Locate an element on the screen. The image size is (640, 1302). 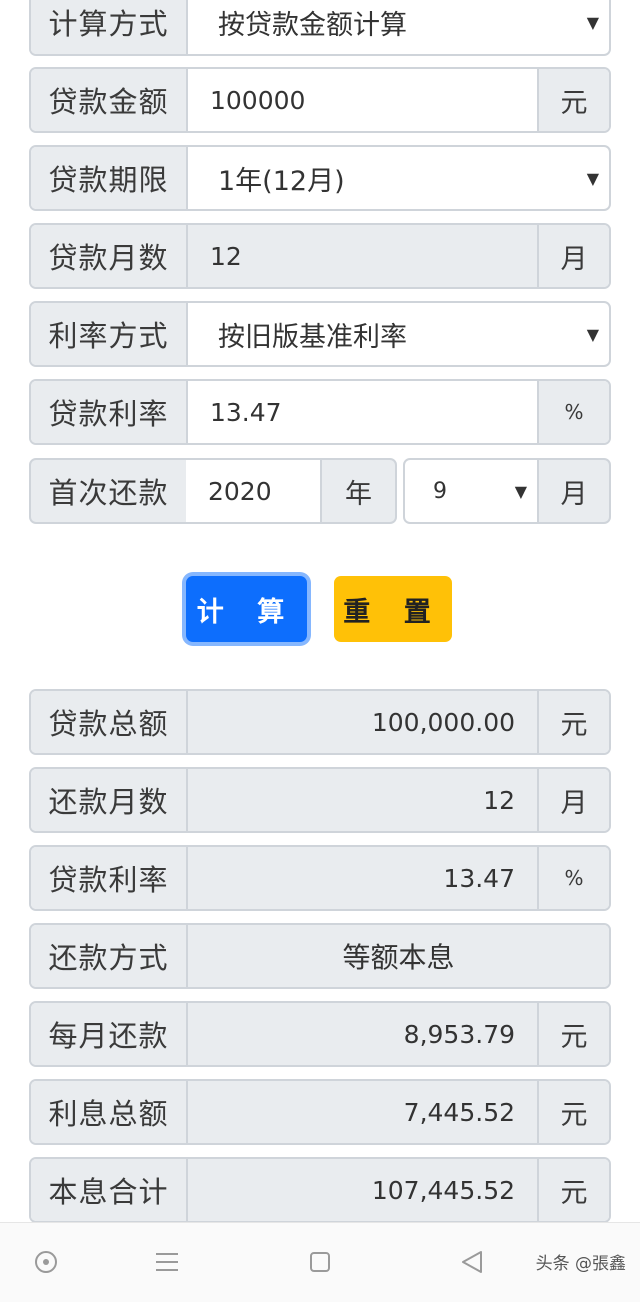
back-triangle-icon is located at coordinates (472, 1262).